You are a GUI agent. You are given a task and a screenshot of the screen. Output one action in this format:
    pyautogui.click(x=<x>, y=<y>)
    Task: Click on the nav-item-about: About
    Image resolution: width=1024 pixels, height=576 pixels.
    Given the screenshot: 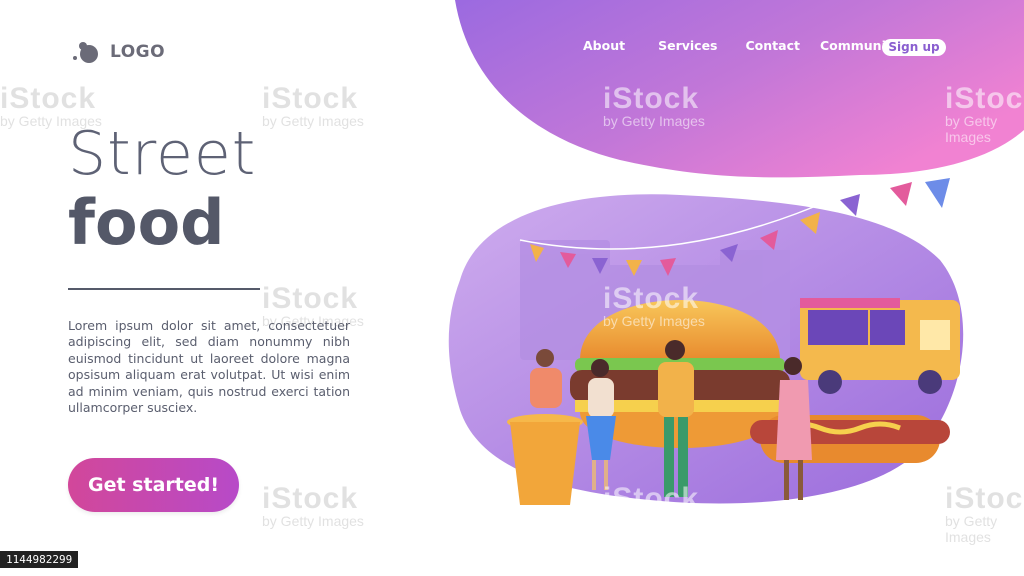 What is the action you would take?
    pyautogui.click(x=604, y=45)
    